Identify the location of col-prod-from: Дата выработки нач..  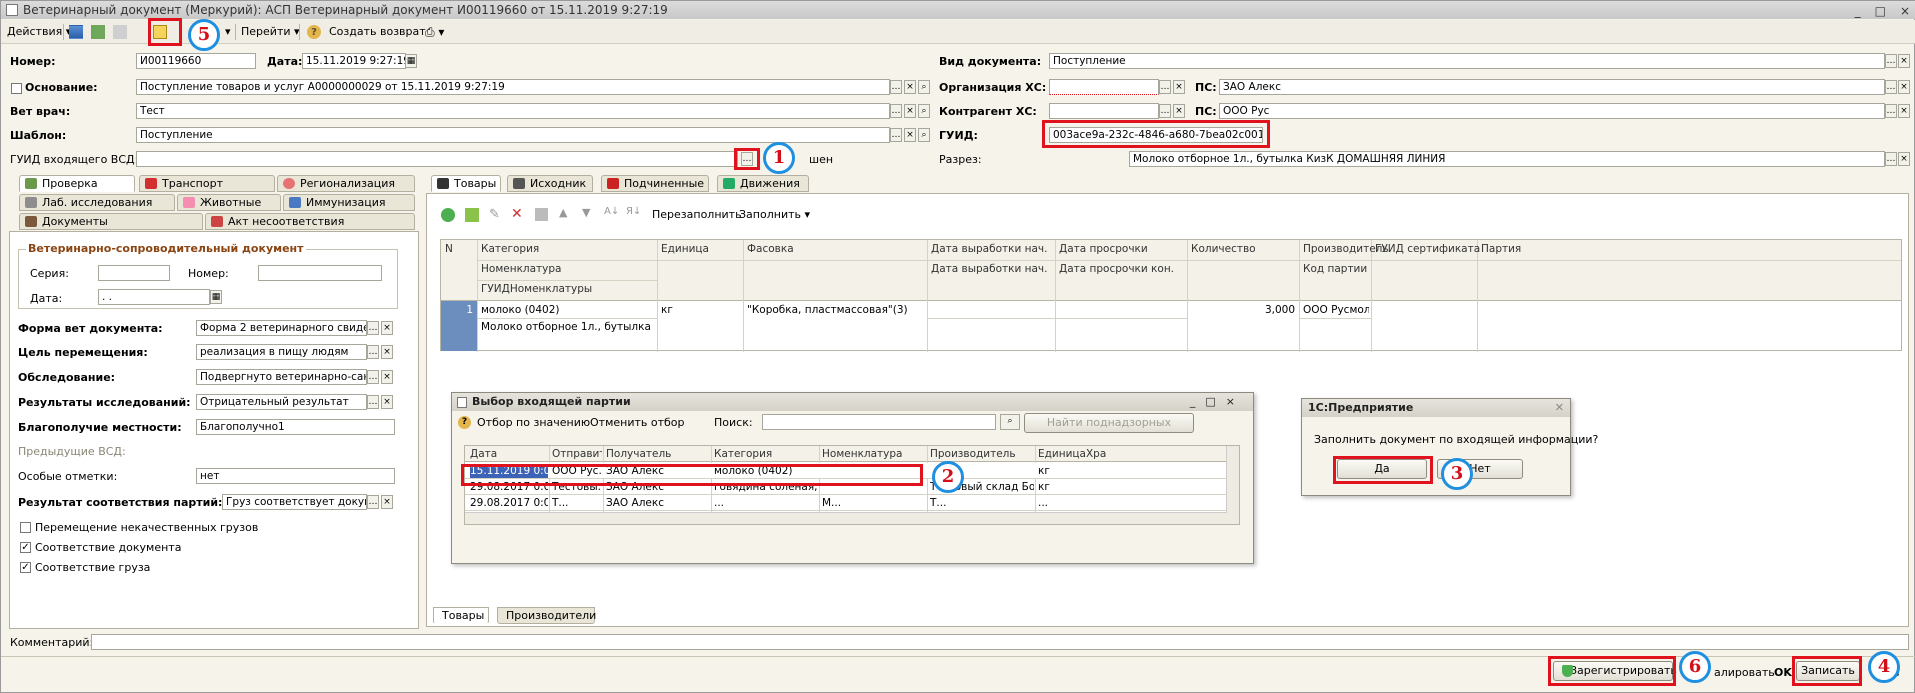
(989, 249).